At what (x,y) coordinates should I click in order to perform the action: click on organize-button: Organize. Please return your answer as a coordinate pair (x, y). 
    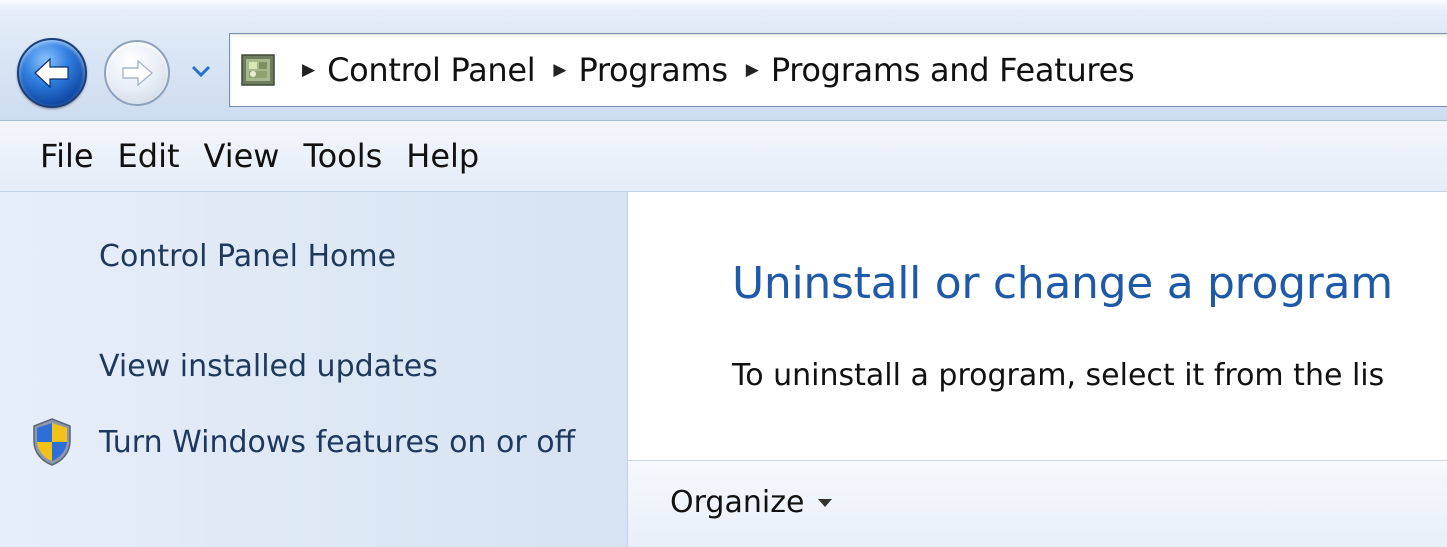
    Looking at the image, I should click on (751, 502).